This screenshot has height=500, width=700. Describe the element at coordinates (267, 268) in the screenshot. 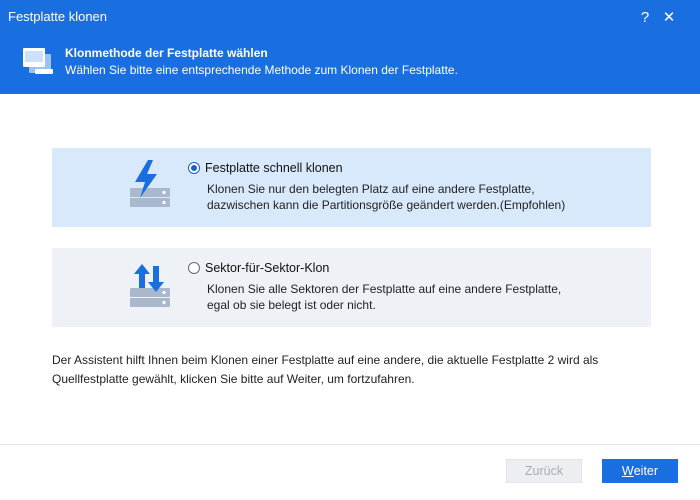

I see `option-label: Sektor-für-Sektor-Klon` at that location.